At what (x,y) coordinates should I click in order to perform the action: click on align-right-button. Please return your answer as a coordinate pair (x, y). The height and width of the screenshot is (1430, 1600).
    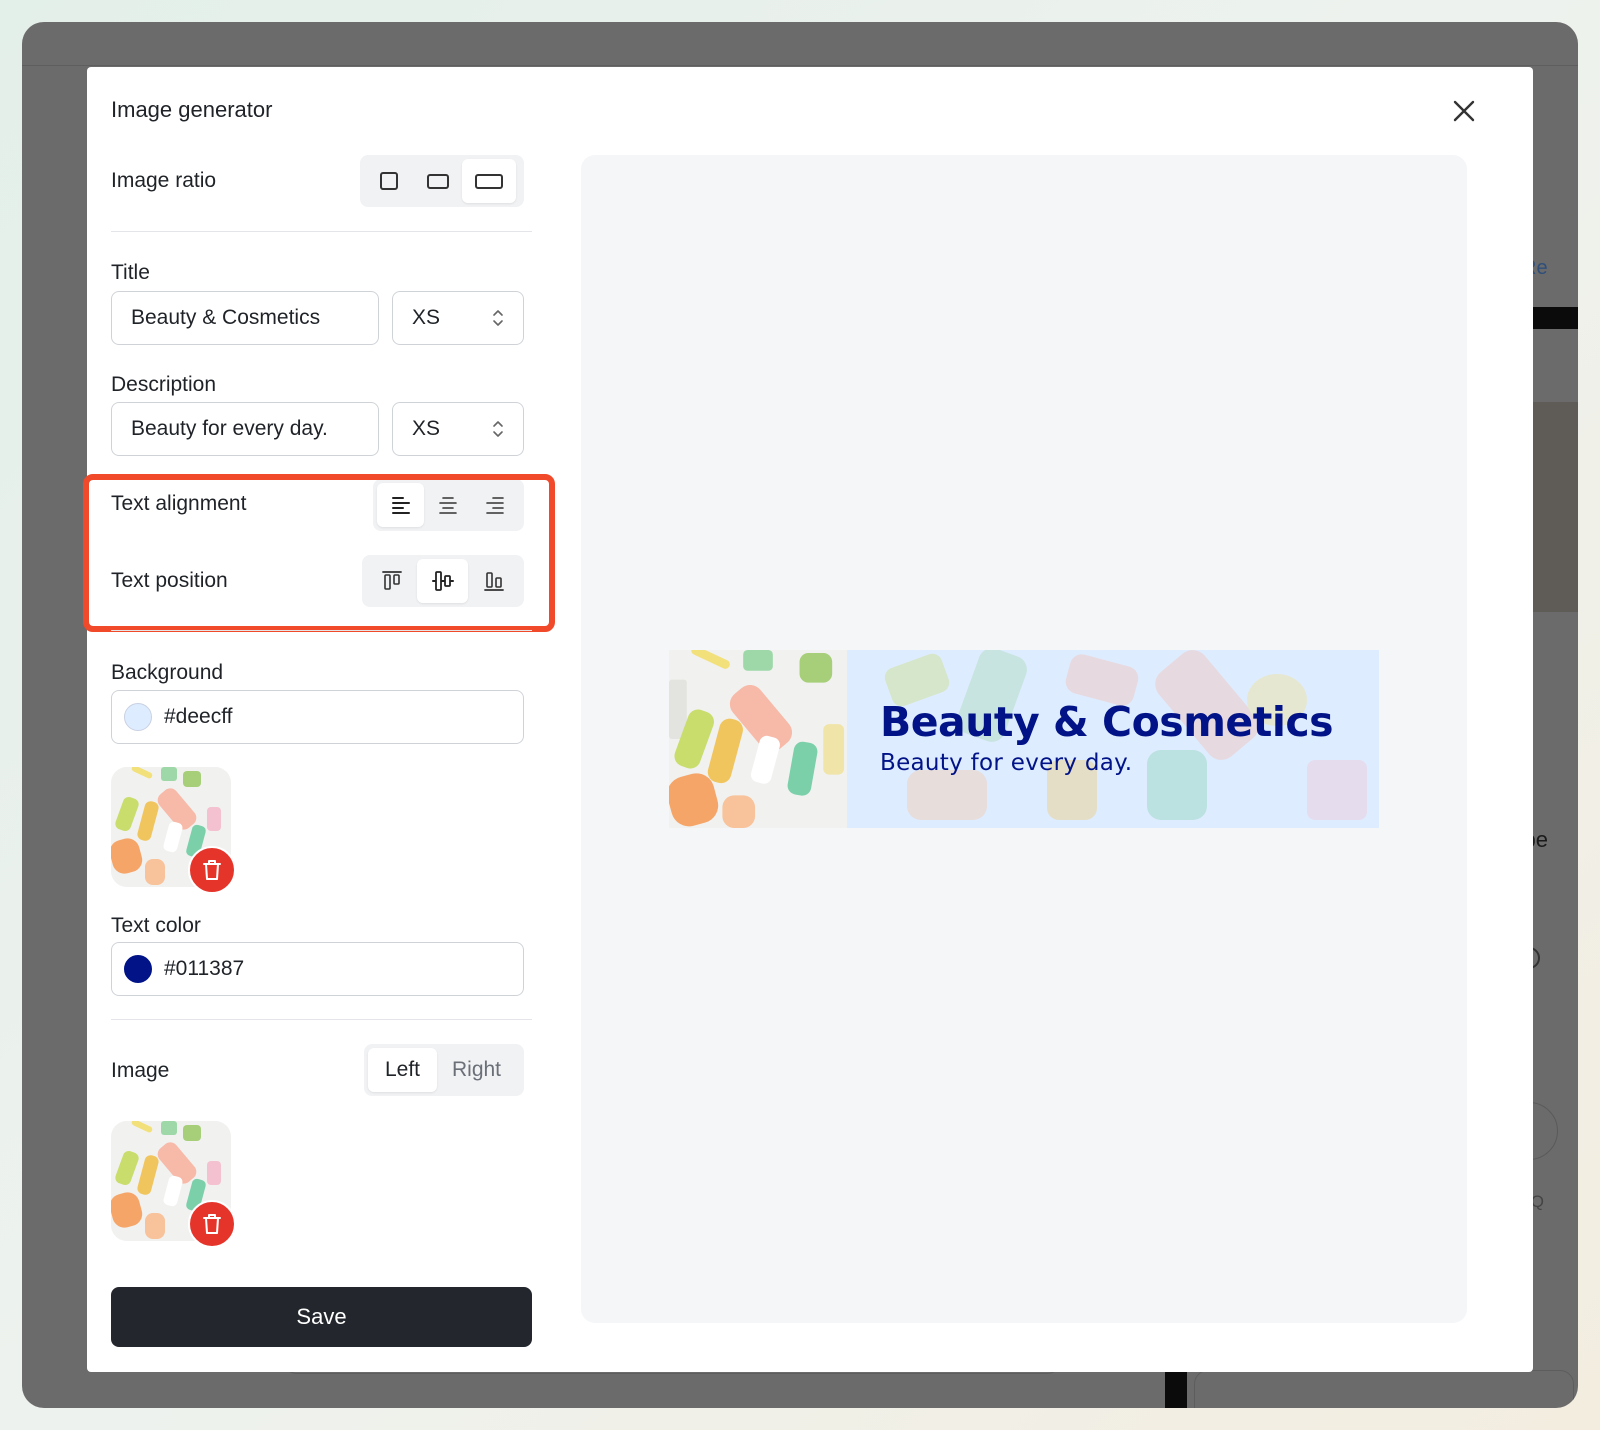
    Looking at the image, I should click on (494, 505).